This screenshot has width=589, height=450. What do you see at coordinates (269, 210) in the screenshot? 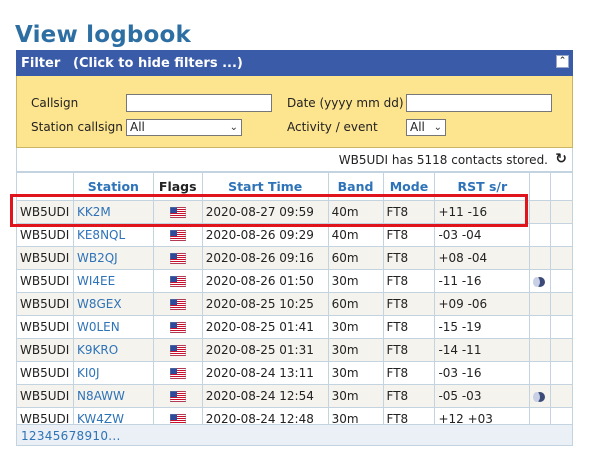
I see `highlight-box` at bounding box center [269, 210].